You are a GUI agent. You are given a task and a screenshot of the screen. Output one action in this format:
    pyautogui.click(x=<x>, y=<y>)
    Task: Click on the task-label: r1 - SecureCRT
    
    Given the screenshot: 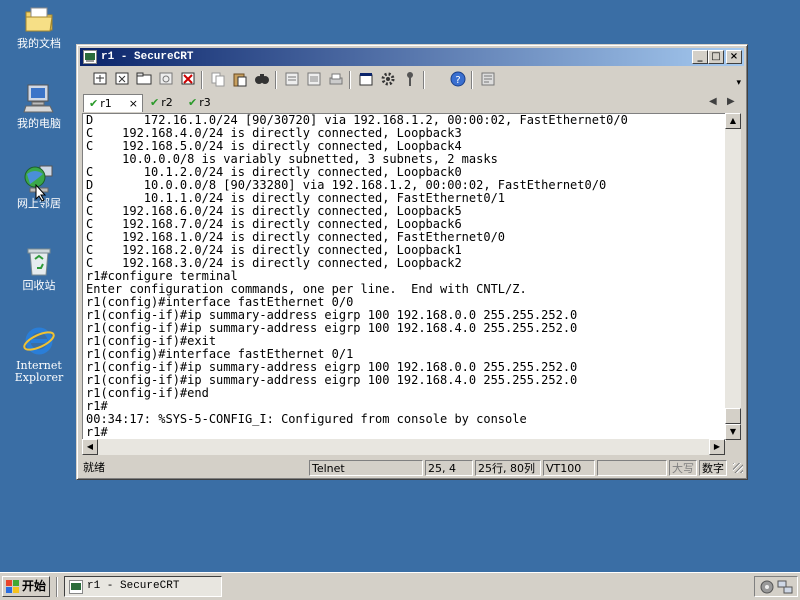 What is the action you would take?
    pyautogui.click(x=133, y=586)
    